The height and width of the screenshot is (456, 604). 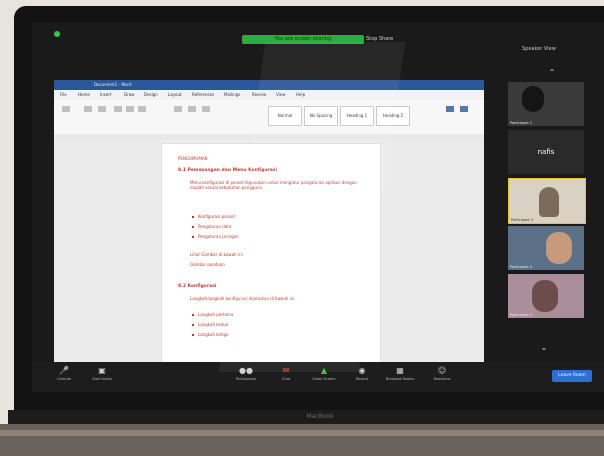 I want to click on bullet-item: Langkah pertama, so click(x=216, y=314).